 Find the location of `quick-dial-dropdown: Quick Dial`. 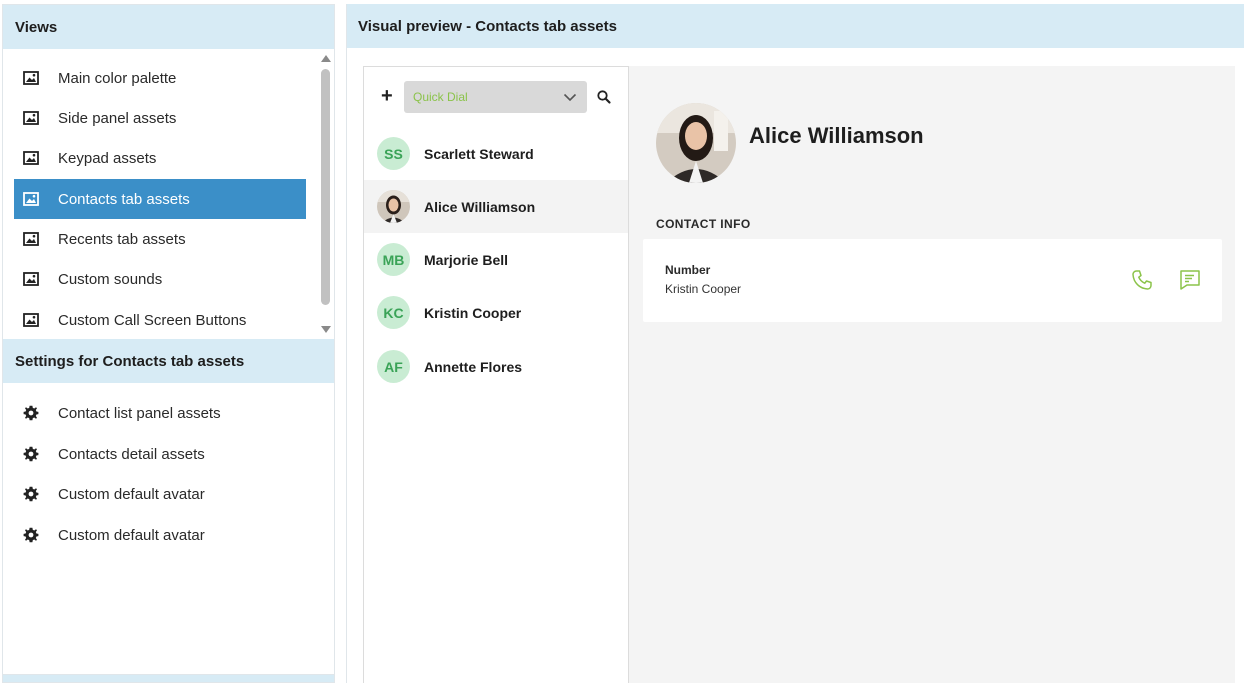

quick-dial-dropdown: Quick Dial is located at coordinates (495, 97).